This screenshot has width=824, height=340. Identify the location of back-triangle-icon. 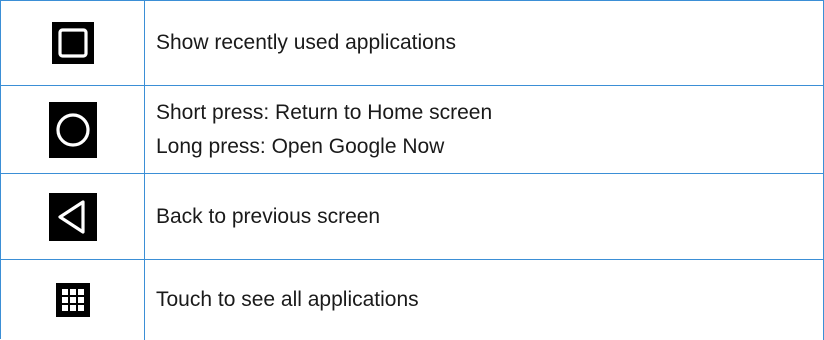
(72, 216).